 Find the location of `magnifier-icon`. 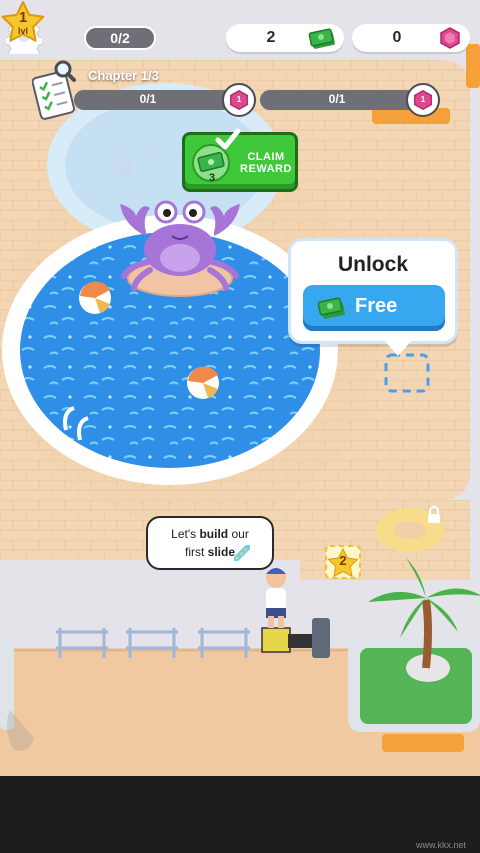

magnifier-icon is located at coordinates (65, 71).